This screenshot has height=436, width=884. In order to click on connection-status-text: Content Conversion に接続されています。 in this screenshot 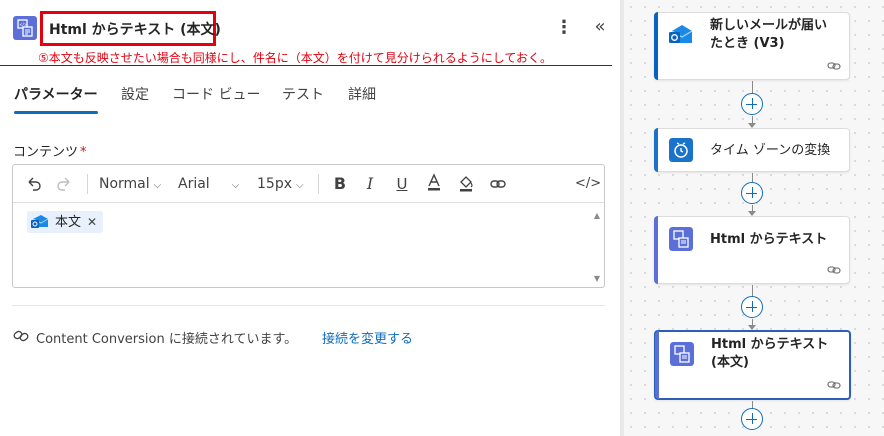, I will do `click(167, 339)`.